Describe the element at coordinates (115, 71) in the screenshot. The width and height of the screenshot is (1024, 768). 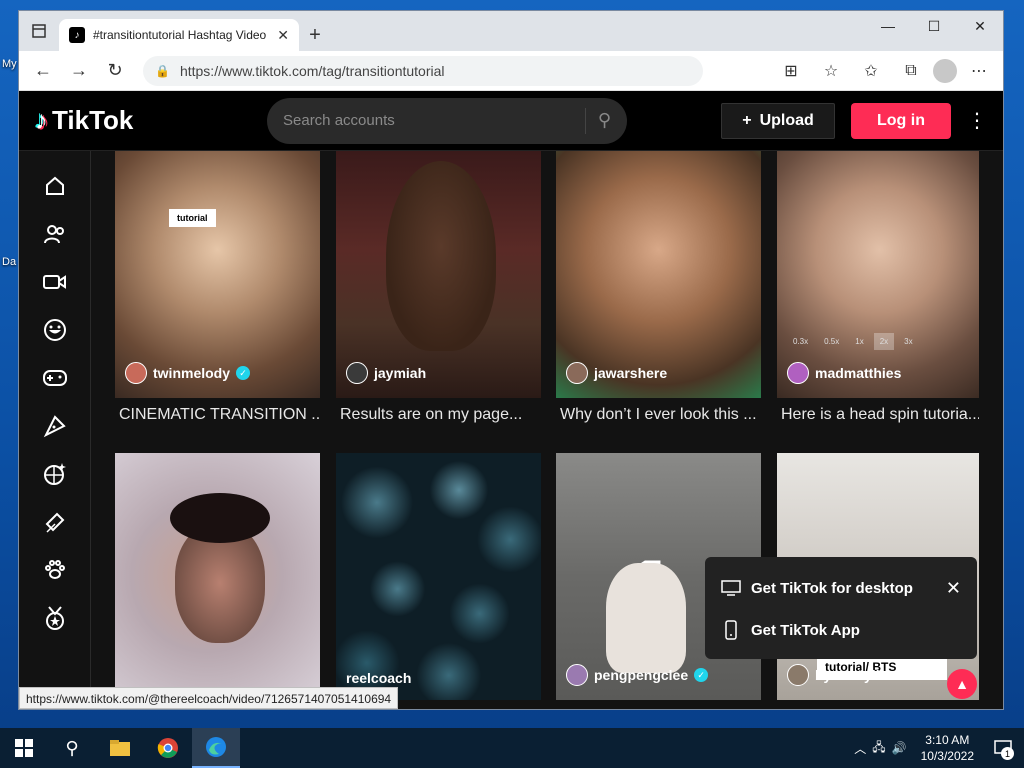
I see `refresh-button: ↻` at that location.